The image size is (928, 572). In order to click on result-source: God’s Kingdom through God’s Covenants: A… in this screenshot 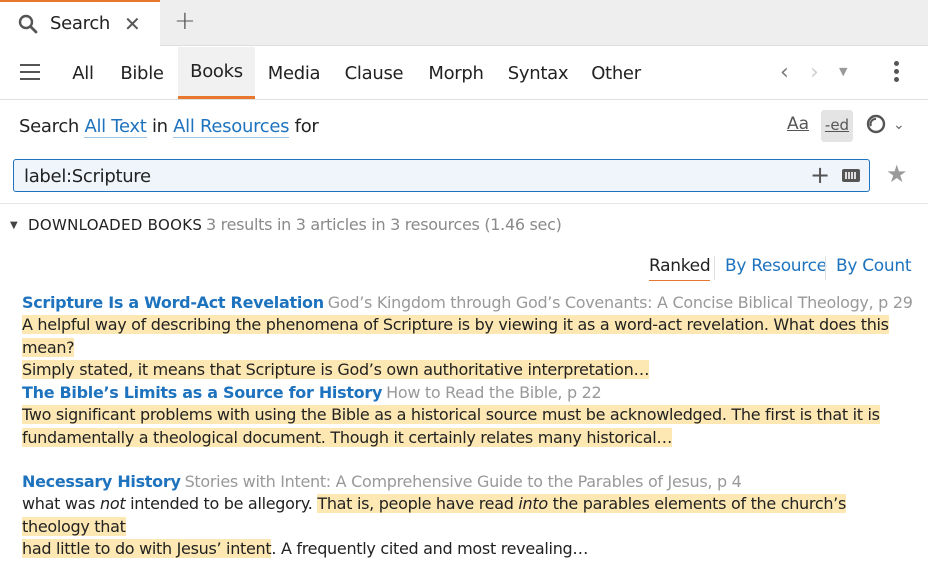, I will do `click(620, 302)`.